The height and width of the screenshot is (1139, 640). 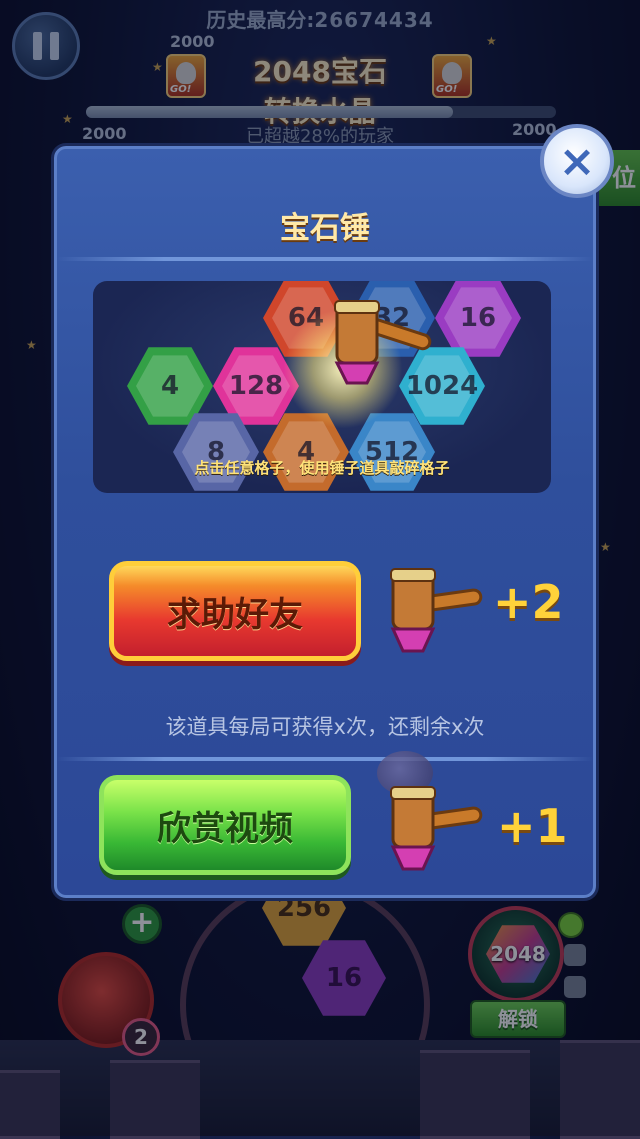 I want to click on watch-video-label: 欣赏视频, so click(x=225, y=828).